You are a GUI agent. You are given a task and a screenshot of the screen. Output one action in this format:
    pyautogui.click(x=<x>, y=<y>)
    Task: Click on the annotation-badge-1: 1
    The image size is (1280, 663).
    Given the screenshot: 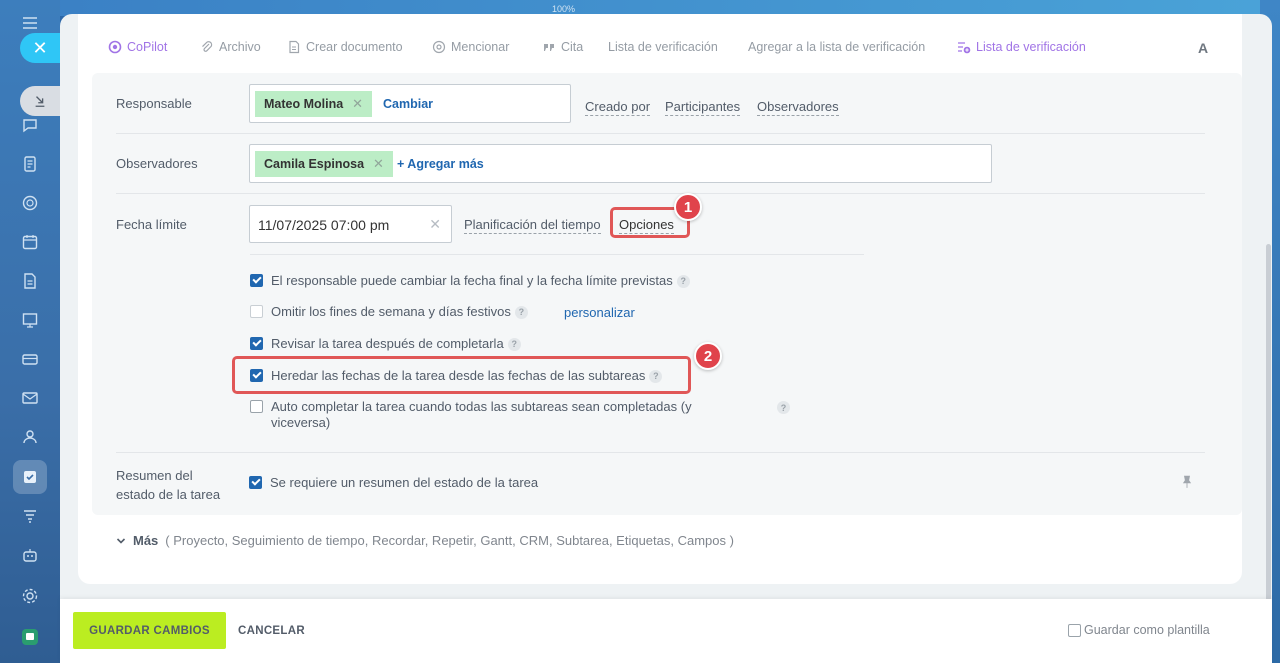 What is the action you would take?
    pyautogui.click(x=688, y=207)
    